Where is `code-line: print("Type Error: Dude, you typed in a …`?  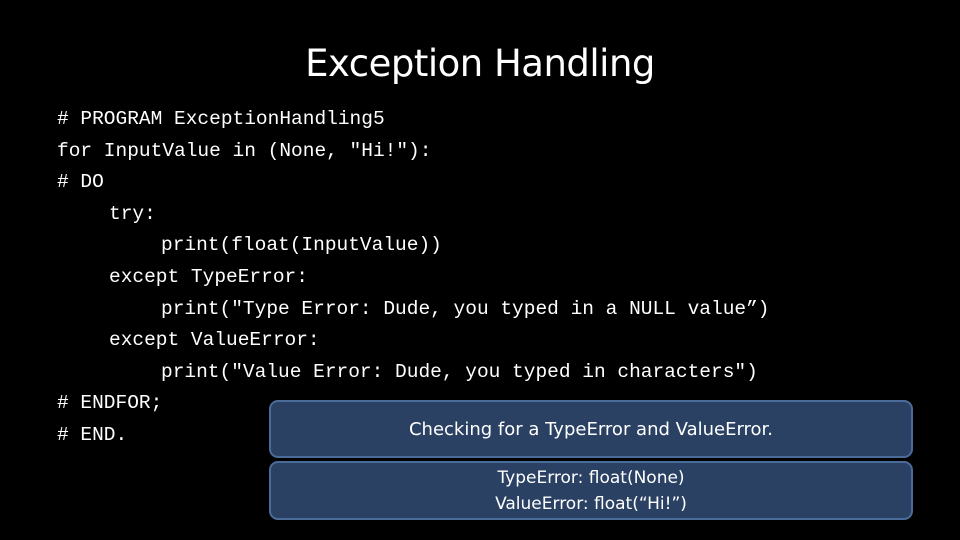
code-line: print("Type Error: Dude, you typed in a … is located at coordinates (465, 308).